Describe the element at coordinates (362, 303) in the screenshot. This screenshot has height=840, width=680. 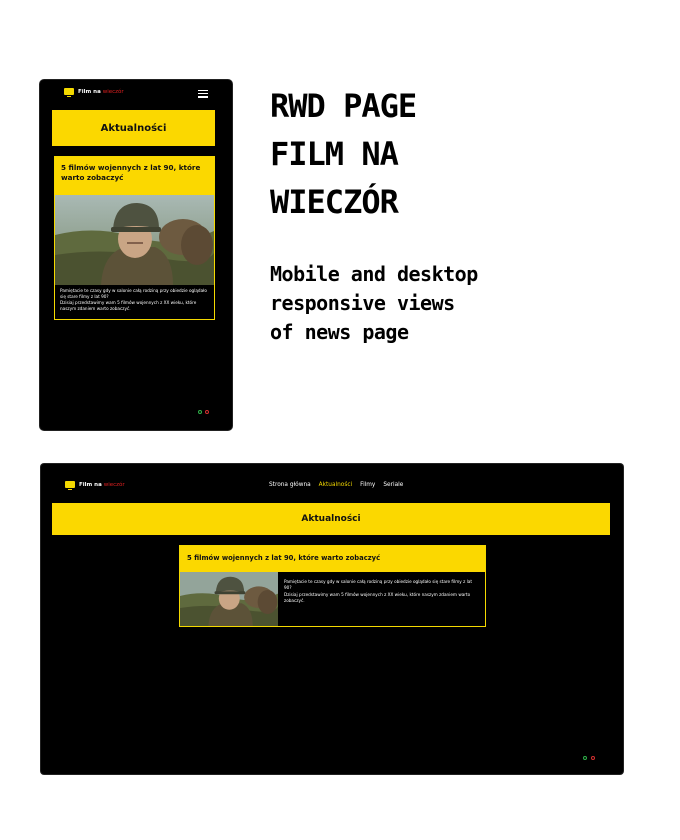
I see `subheadline-line: responsive views` at that location.